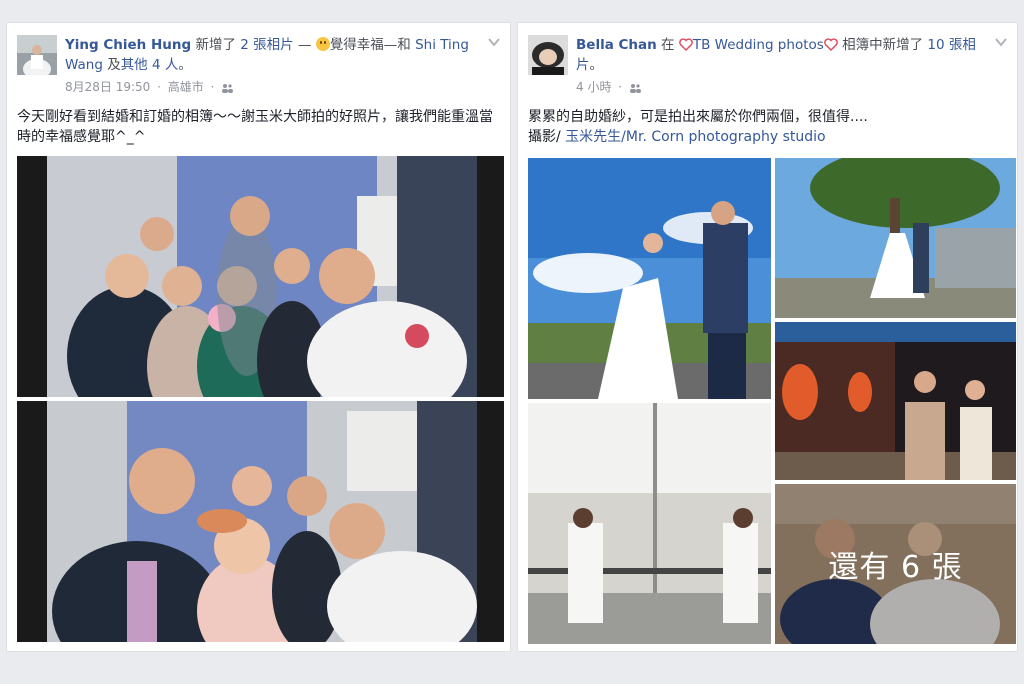 The width and height of the screenshot is (1024, 684). Describe the element at coordinates (266, 45) in the screenshot. I see `photo-count-link: 2 張相片` at that location.